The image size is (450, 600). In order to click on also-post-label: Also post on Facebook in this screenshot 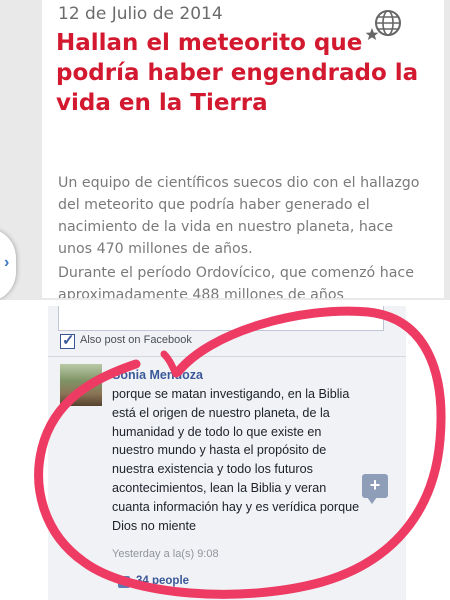, I will do `click(136, 340)`.